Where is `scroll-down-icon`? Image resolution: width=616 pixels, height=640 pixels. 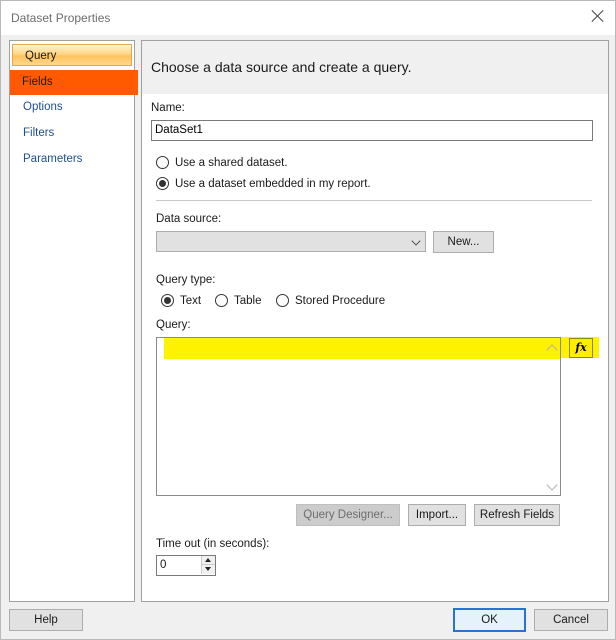
scroll-down-icon is located at coordinates (552, 485).